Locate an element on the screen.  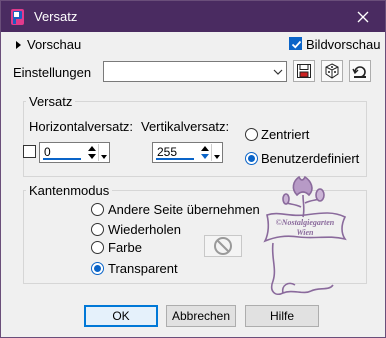
horizontal-offset-label: Horizontalversatz: is located at coordinates (81, 126).